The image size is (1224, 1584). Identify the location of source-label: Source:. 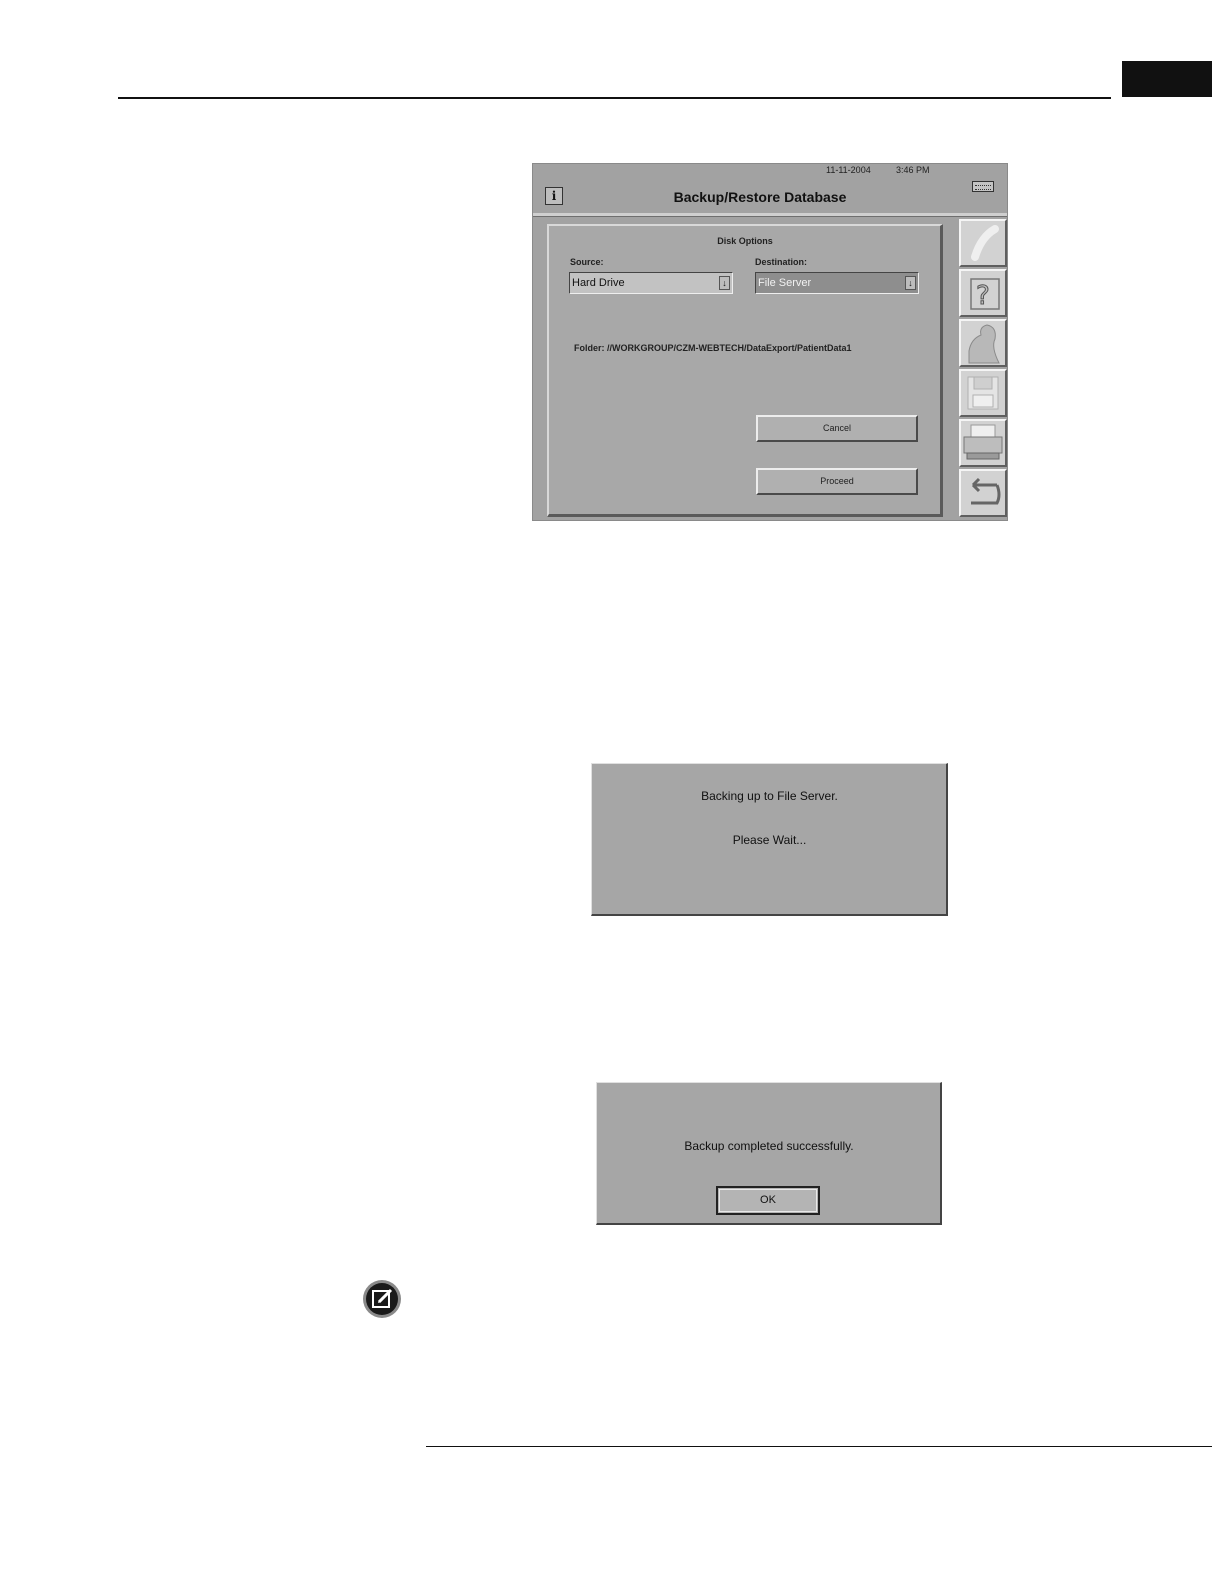
(587, 262).